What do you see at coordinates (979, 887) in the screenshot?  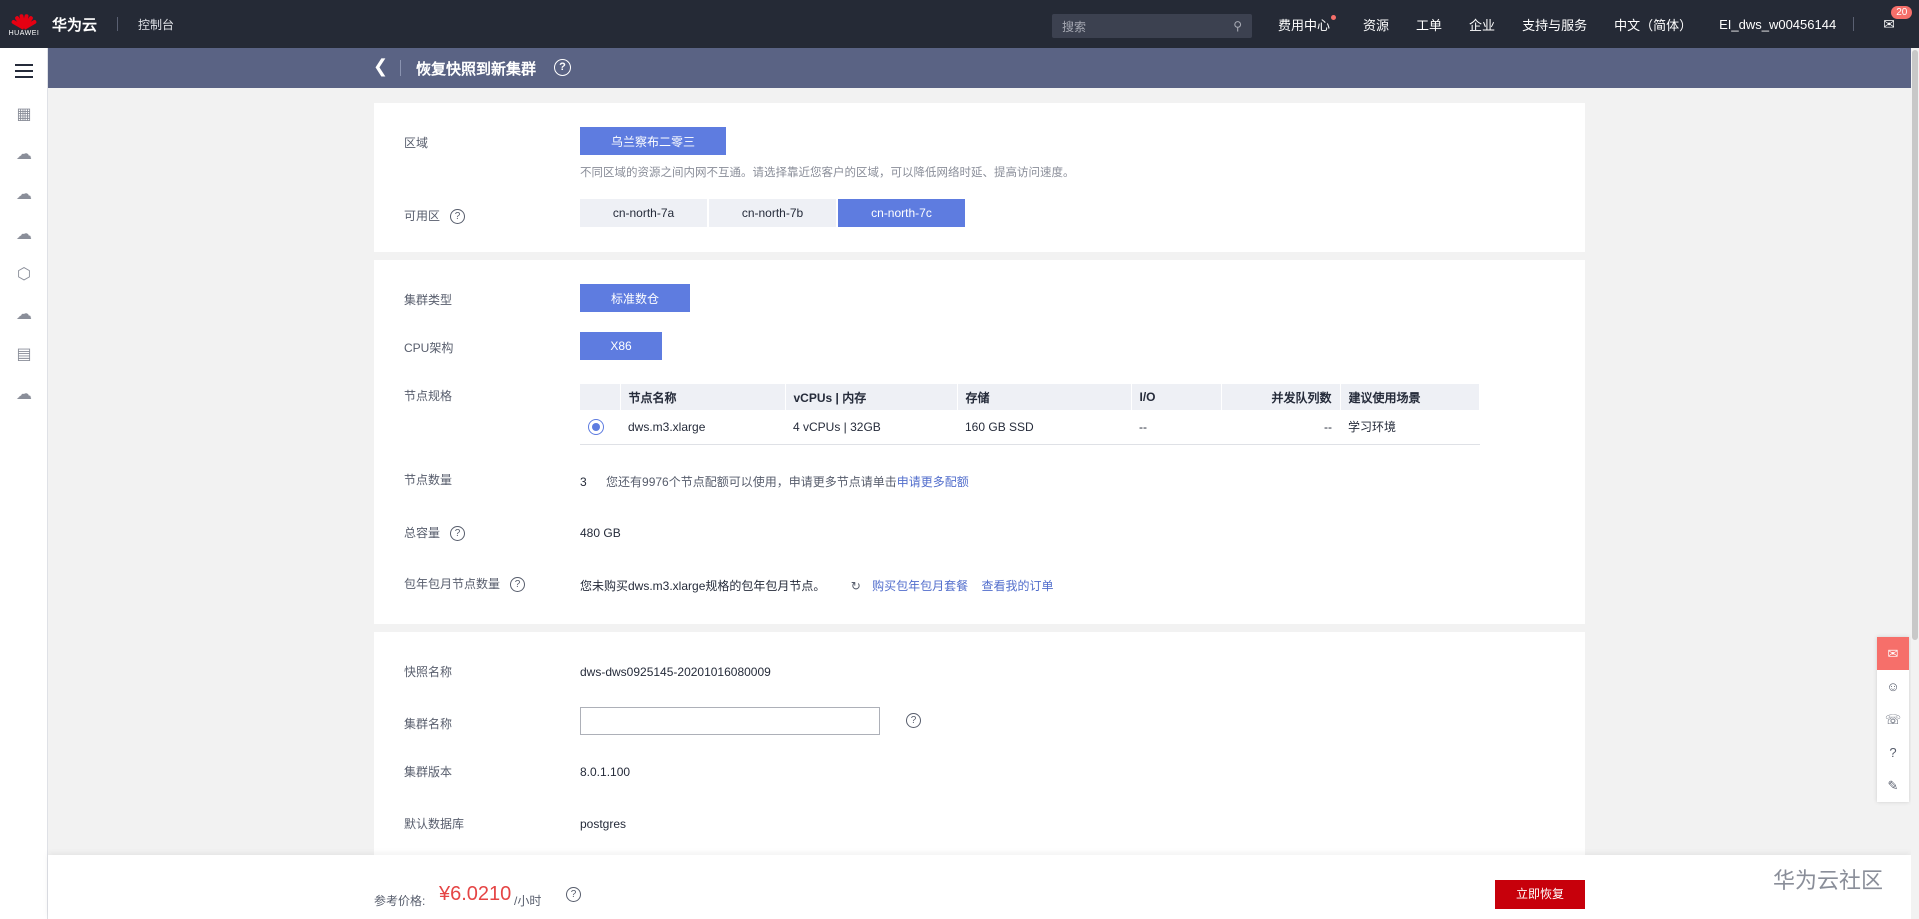 I see `footer-bar: 参考价格: ¥6.0210 /小时 ? 立即恢复` at bounding box center [979, 887].